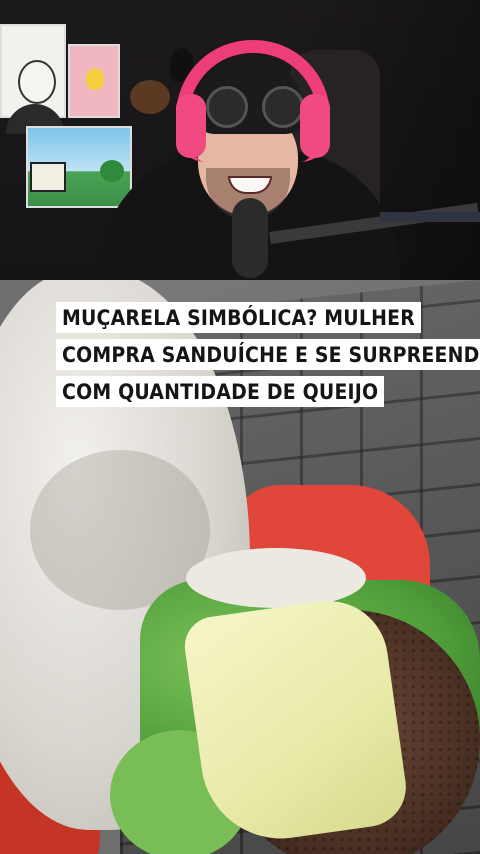 Image resolution: width=480 pixels, height=854 pixels. Describe the element at coordinates (268, 354) in the screenshot. I see `caption-line-2: COMPRA SANDUÍCHE E SE SURPREENDE` at that location.